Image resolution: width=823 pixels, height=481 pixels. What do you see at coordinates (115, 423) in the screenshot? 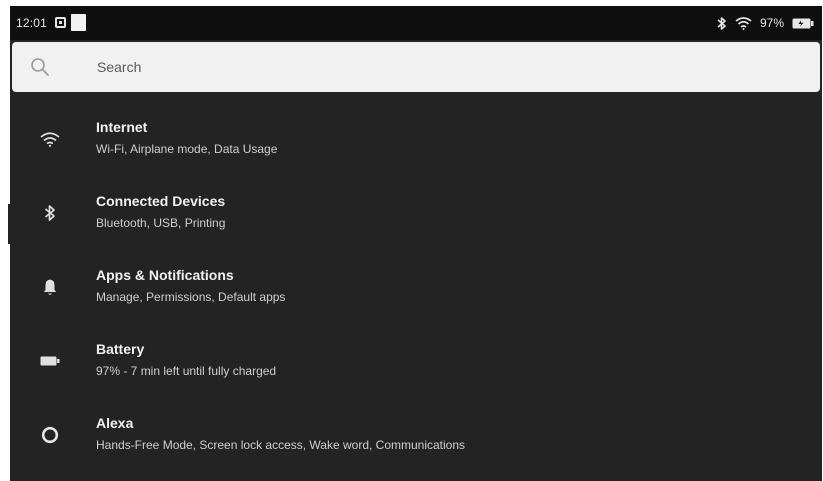
I see `settings-item-title: Alexa` at bounding box center [115, 423].